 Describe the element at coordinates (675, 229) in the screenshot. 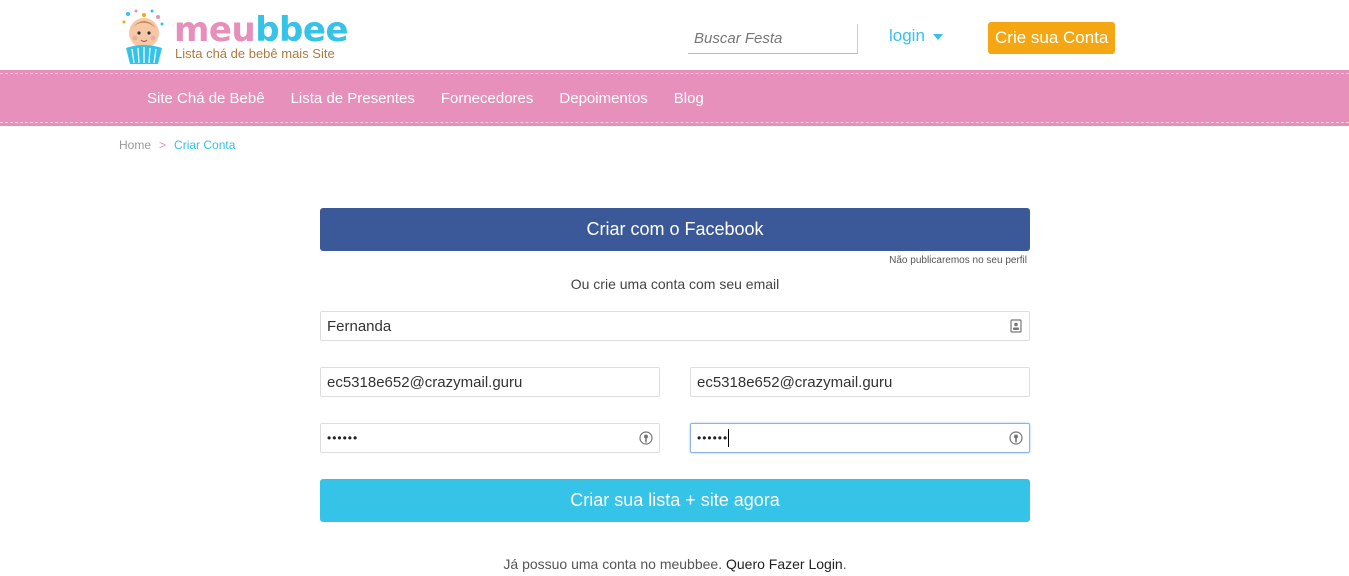

I see `facebook-signup-button: Criar com o Facebook` at that location.